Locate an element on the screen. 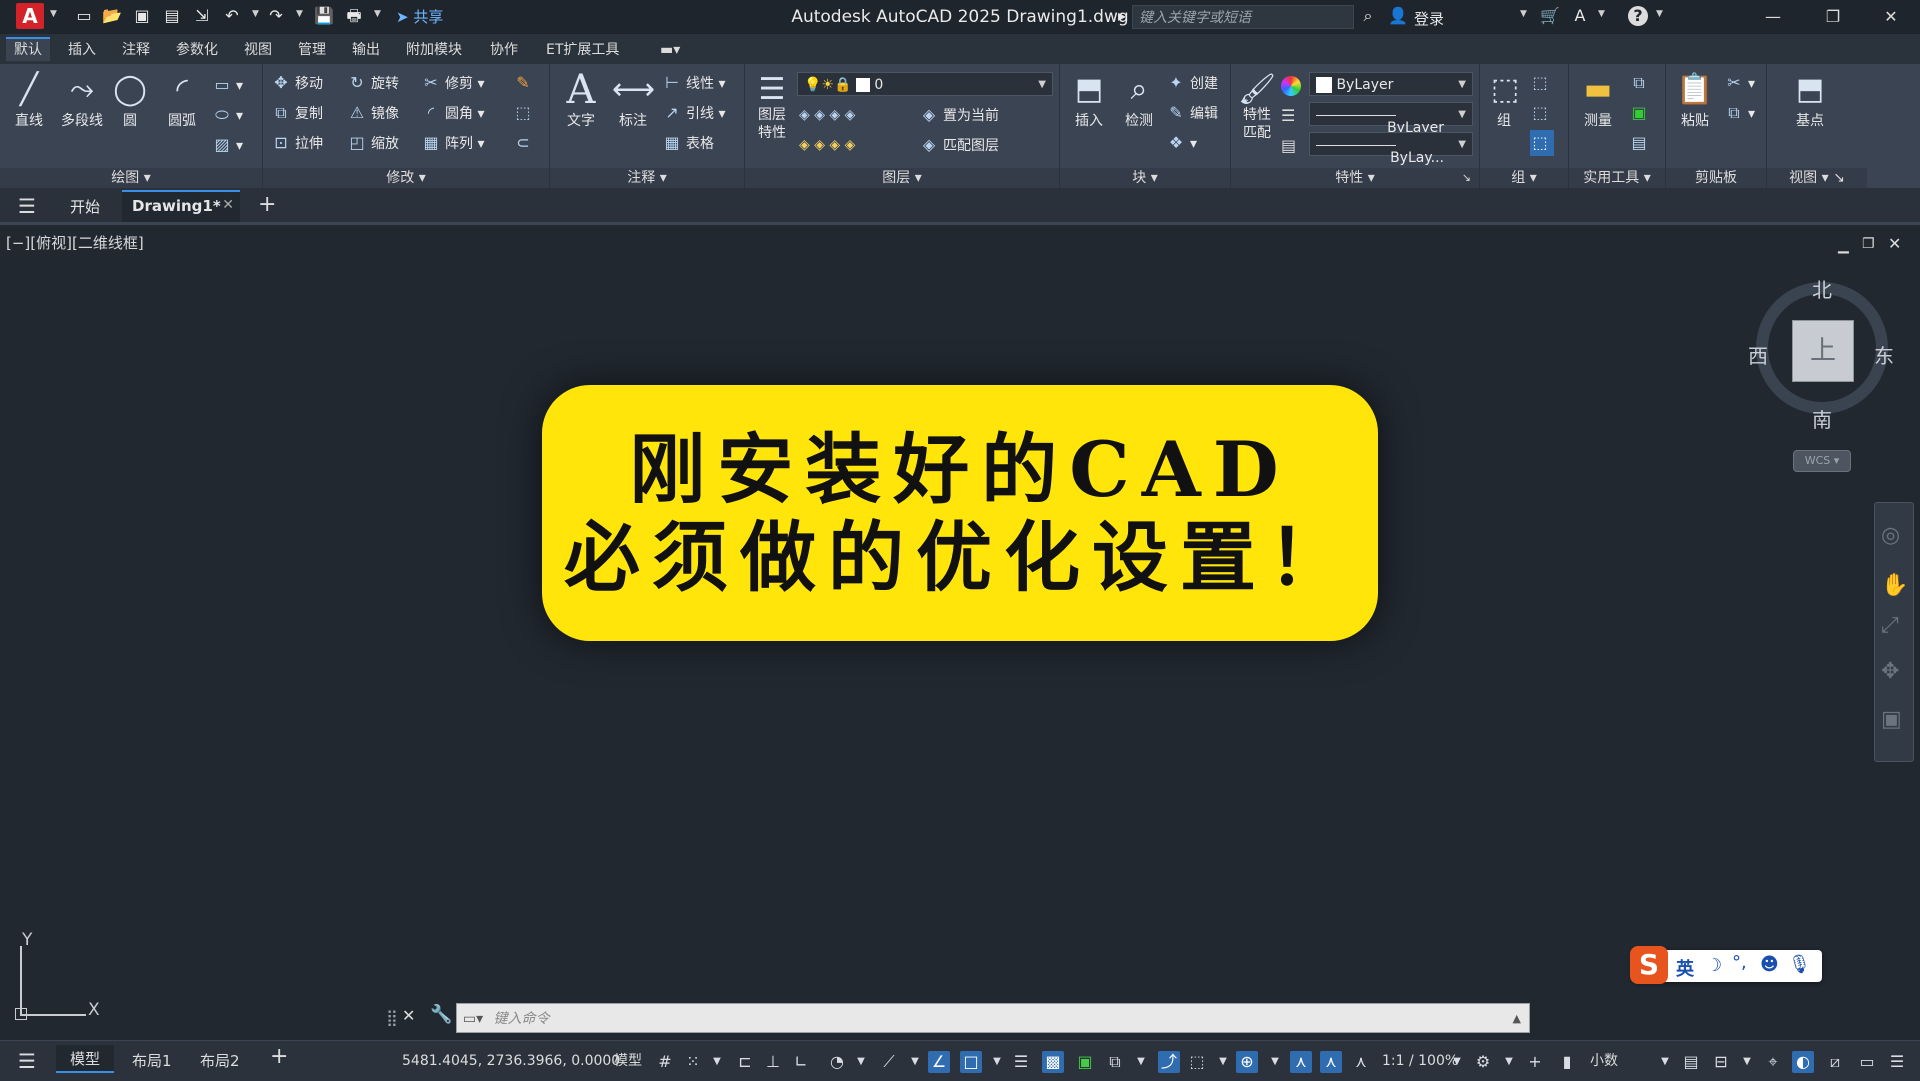 This screenshot has width=1920, height=1081. annotation-panel-label: 注释 ▾ is located at coordinates (647, 178).